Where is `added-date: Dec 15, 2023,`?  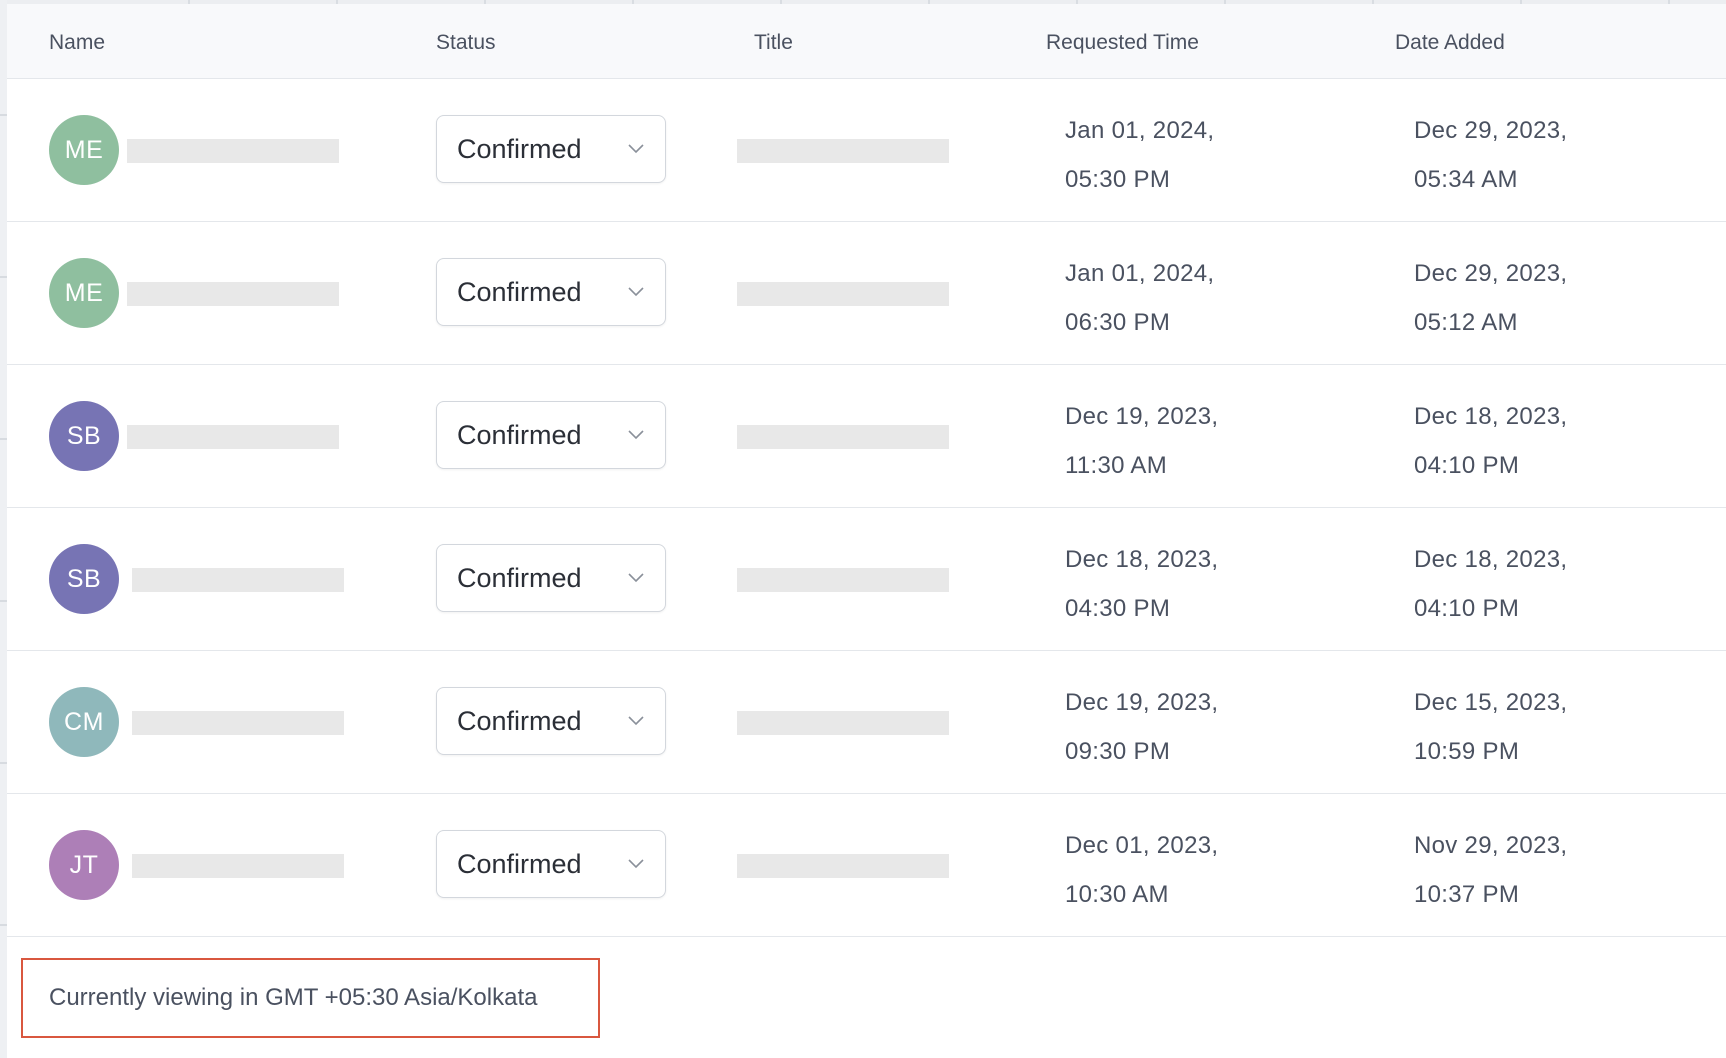
added-date: Dec 15, 2023, is located at coordinates (1491, 702).